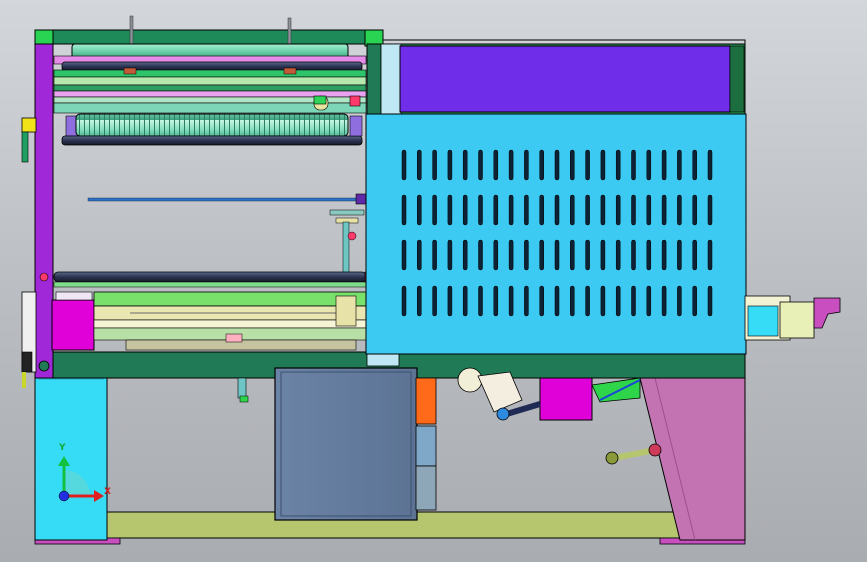  I want to click on top-right-housing, so click(563, 80).